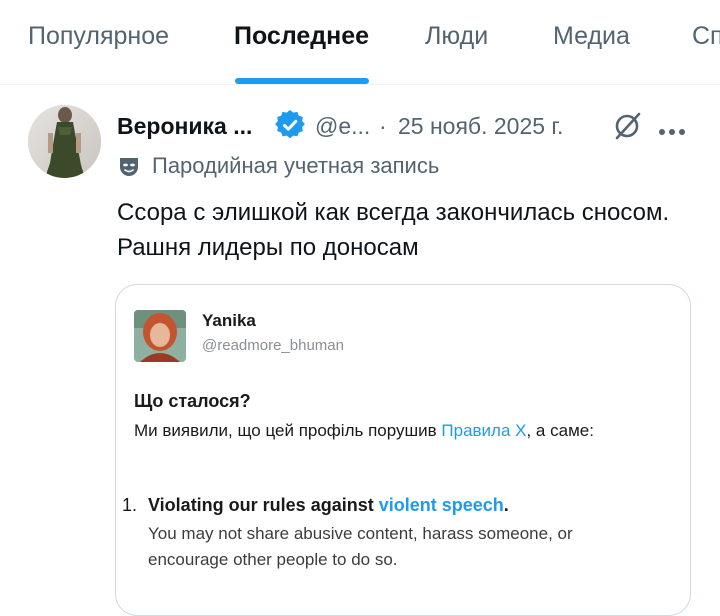  I want to click on rule-title-suffix: ., so click(506, 505).